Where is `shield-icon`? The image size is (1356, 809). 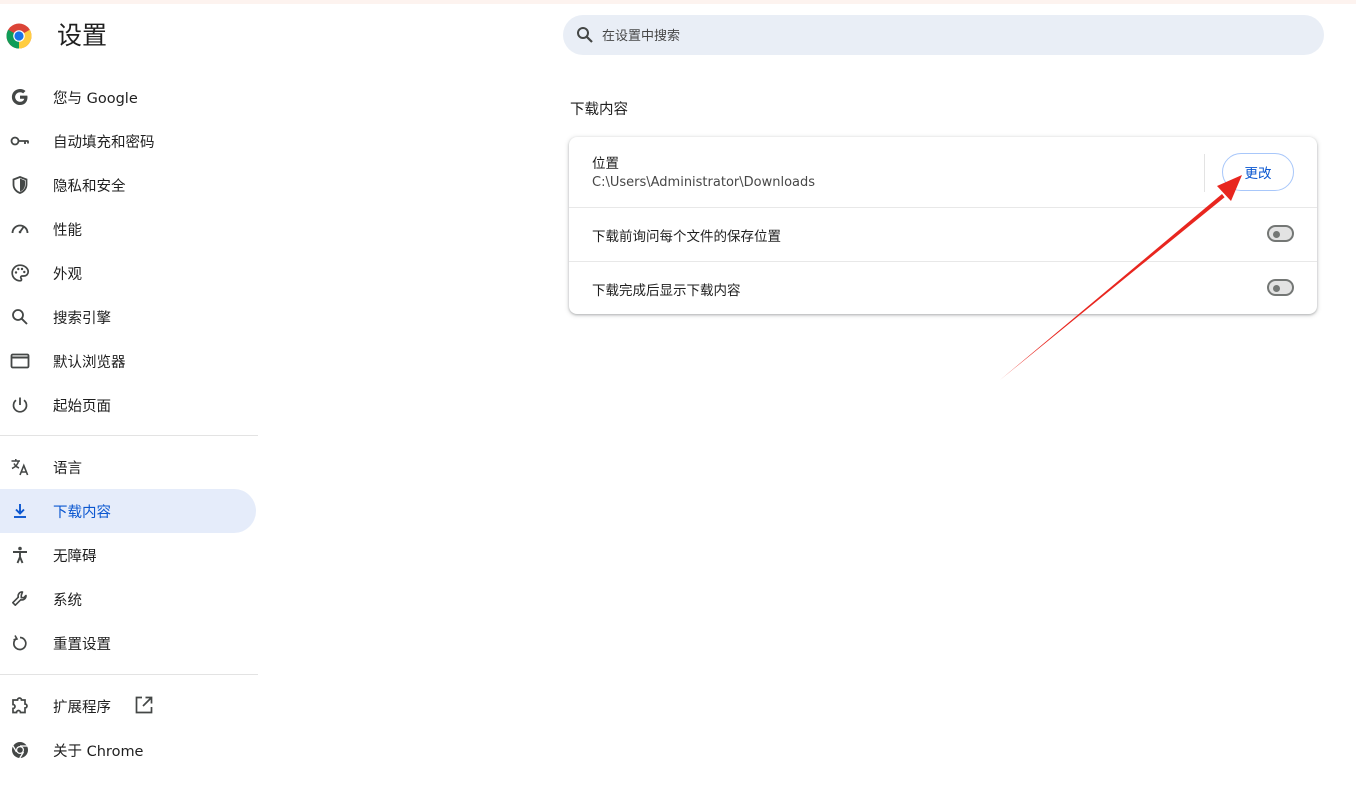
shield-icon is located at coordinates (20, 185).